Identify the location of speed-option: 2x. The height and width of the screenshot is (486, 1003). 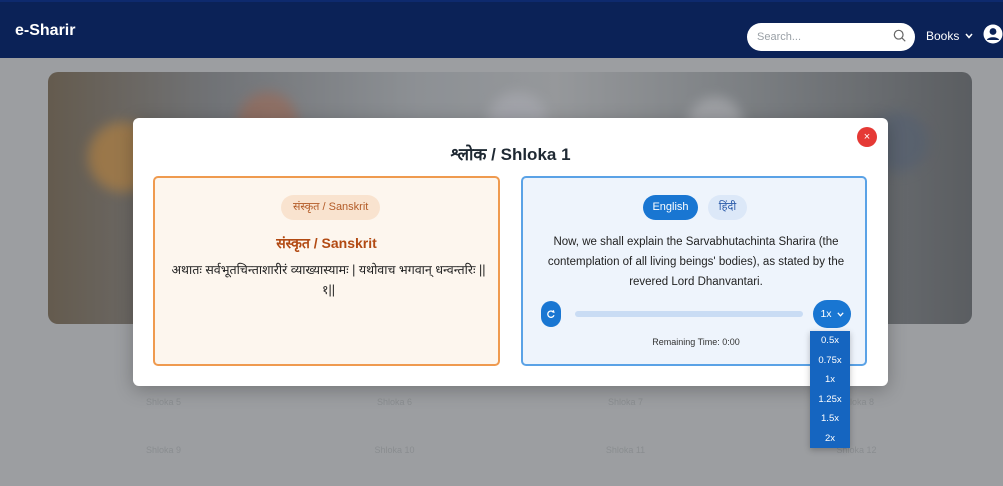
(830, 439).